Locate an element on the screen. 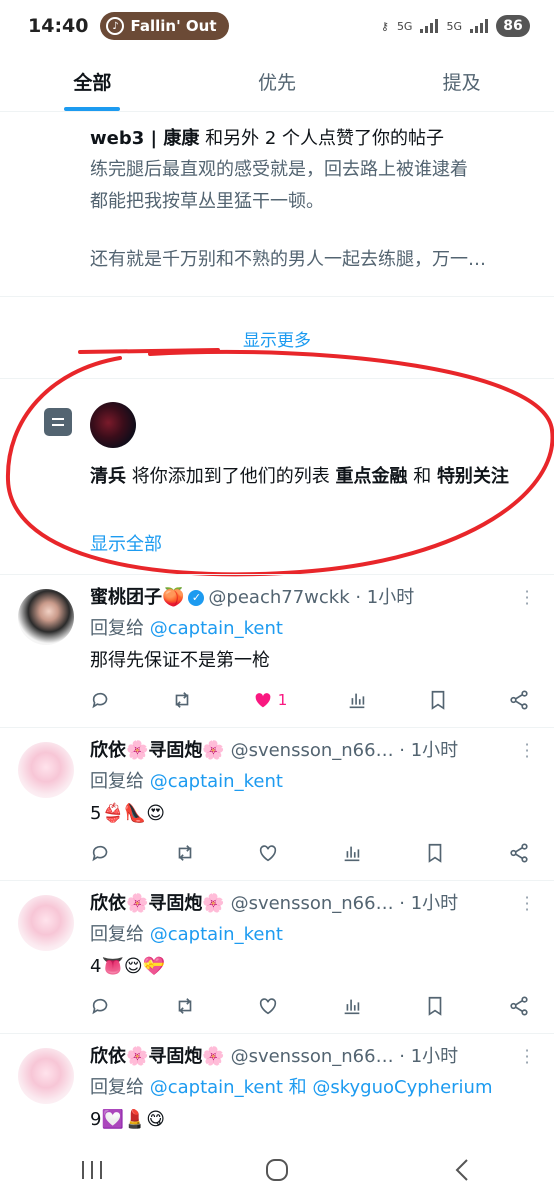  like-actor: web3 | 康康 is located at coordinates (144, 138).